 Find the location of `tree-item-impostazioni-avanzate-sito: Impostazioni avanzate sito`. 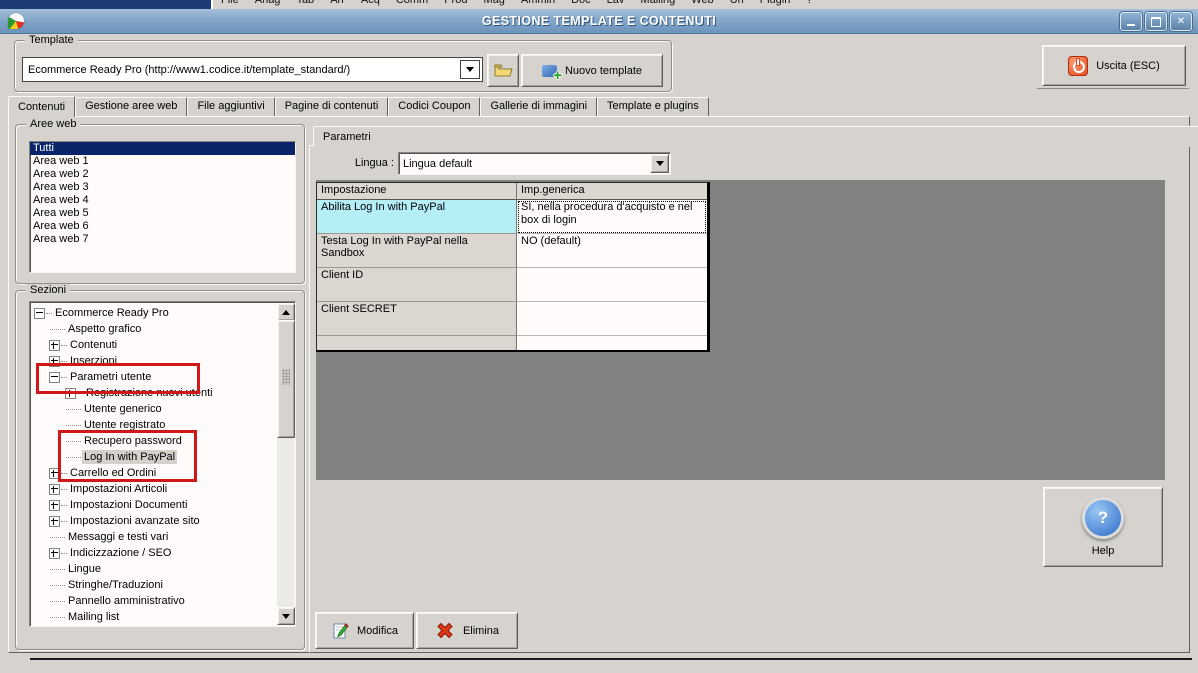

tree-item-impostazioni-avanzate-sito: Impostazioni avanzate sito is located at coordinates (153, 521).